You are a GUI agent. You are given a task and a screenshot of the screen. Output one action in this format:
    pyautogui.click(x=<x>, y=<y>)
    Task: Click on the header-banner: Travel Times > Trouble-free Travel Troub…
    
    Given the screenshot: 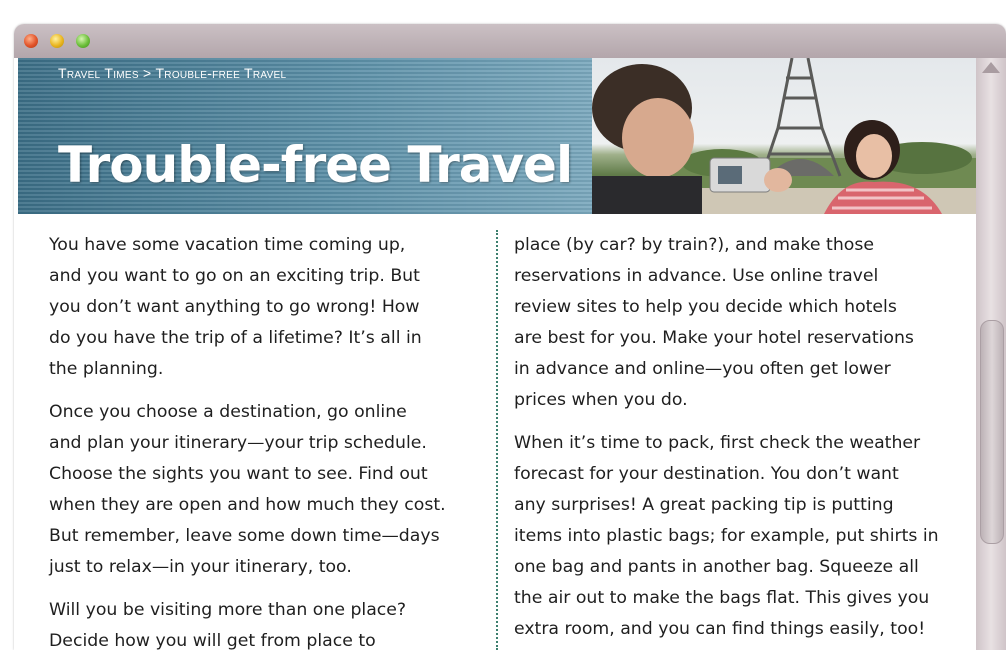 What is the action you would take?
    pyautogui.click(x=305, y=136)
    